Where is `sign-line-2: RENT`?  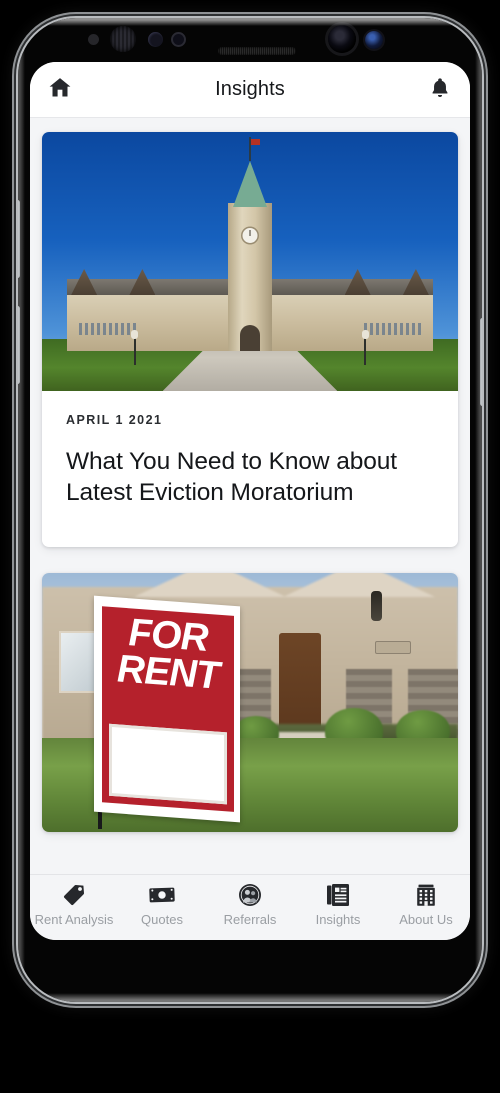 sign-line-2: RENT is located at coordinates (168, 672).